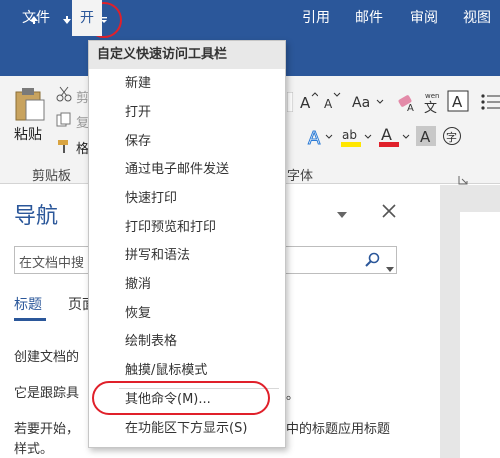  I want to click on tab-headings: 标题, so click(28, 304).